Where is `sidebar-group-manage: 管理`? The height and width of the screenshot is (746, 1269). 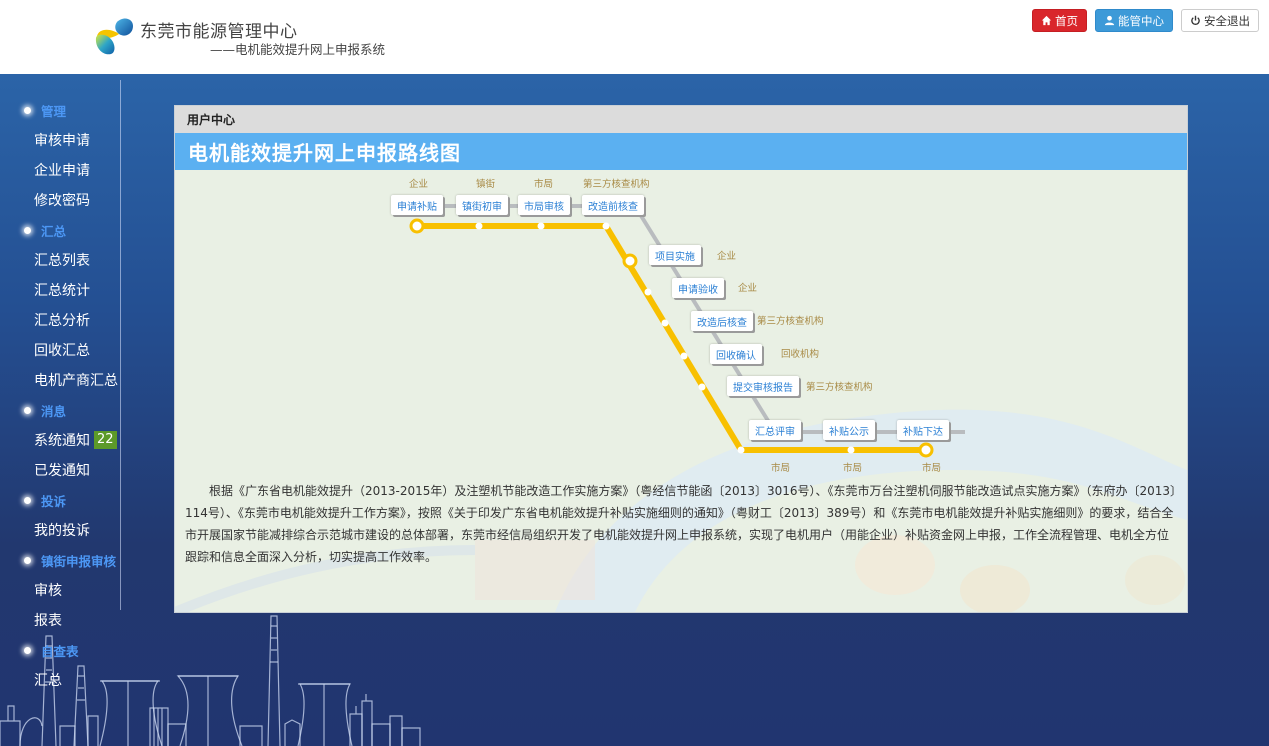
sidebar-group-manage: 管理 is located at coordinates (60, 110).